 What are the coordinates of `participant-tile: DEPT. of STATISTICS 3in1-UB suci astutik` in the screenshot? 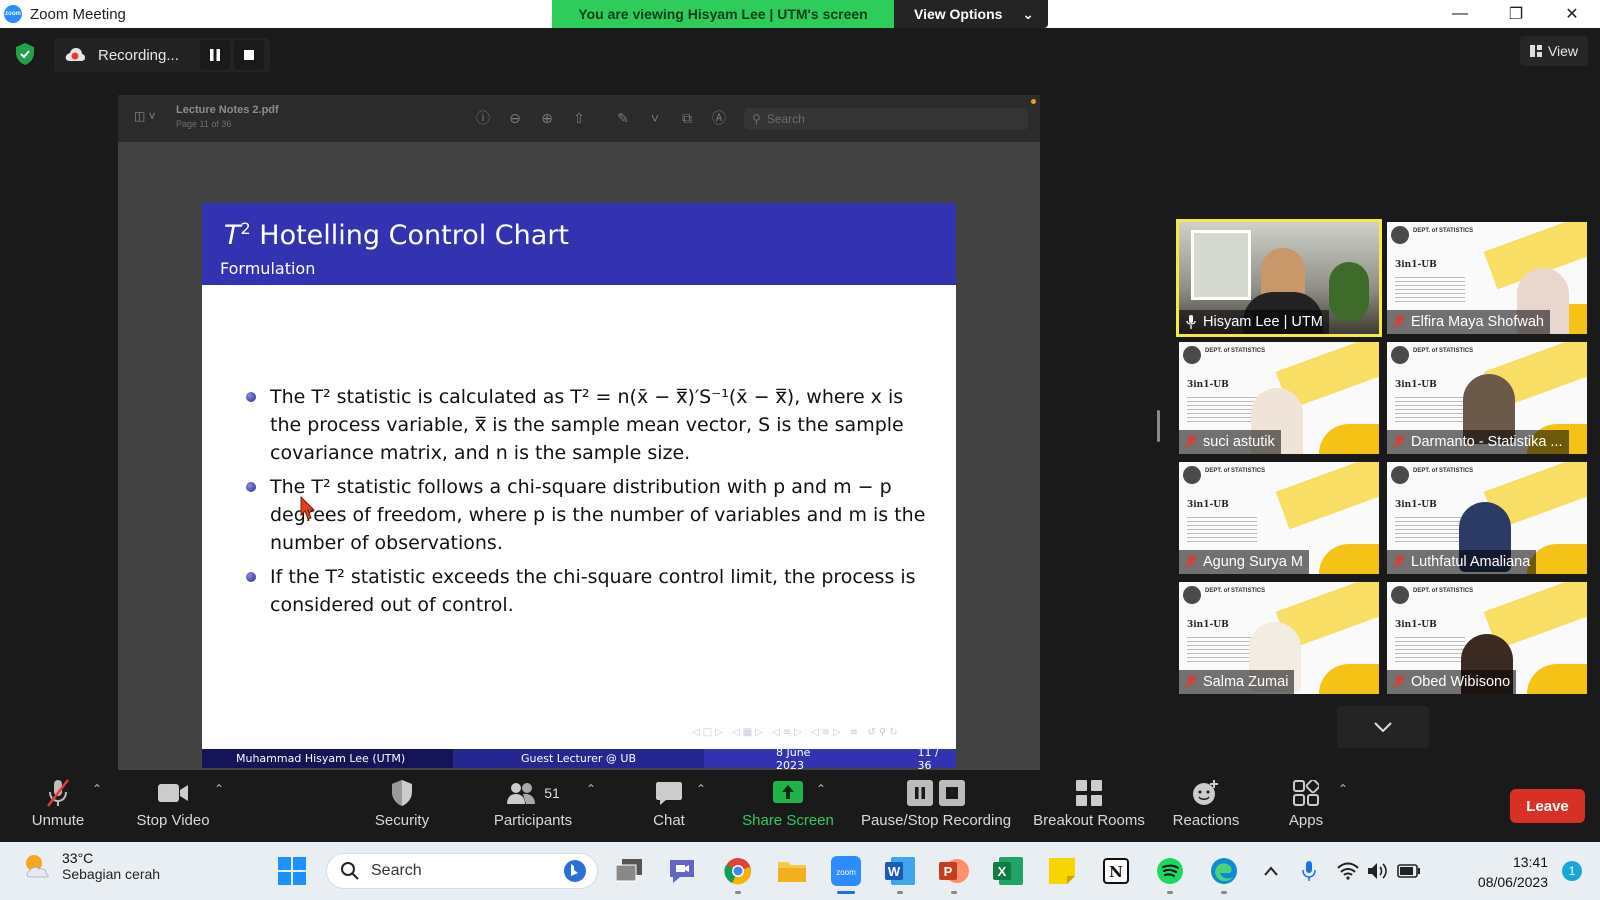 It's located at (1279, 398).